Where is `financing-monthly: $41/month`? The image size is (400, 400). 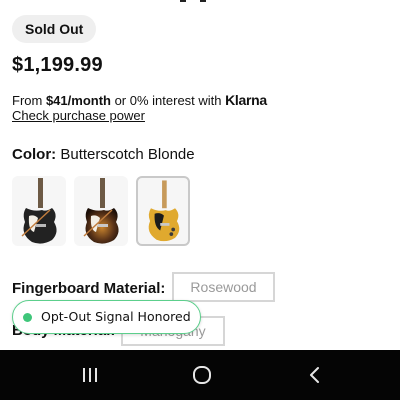
financing-monthly: $41/month is located at coordinates (78, 100).